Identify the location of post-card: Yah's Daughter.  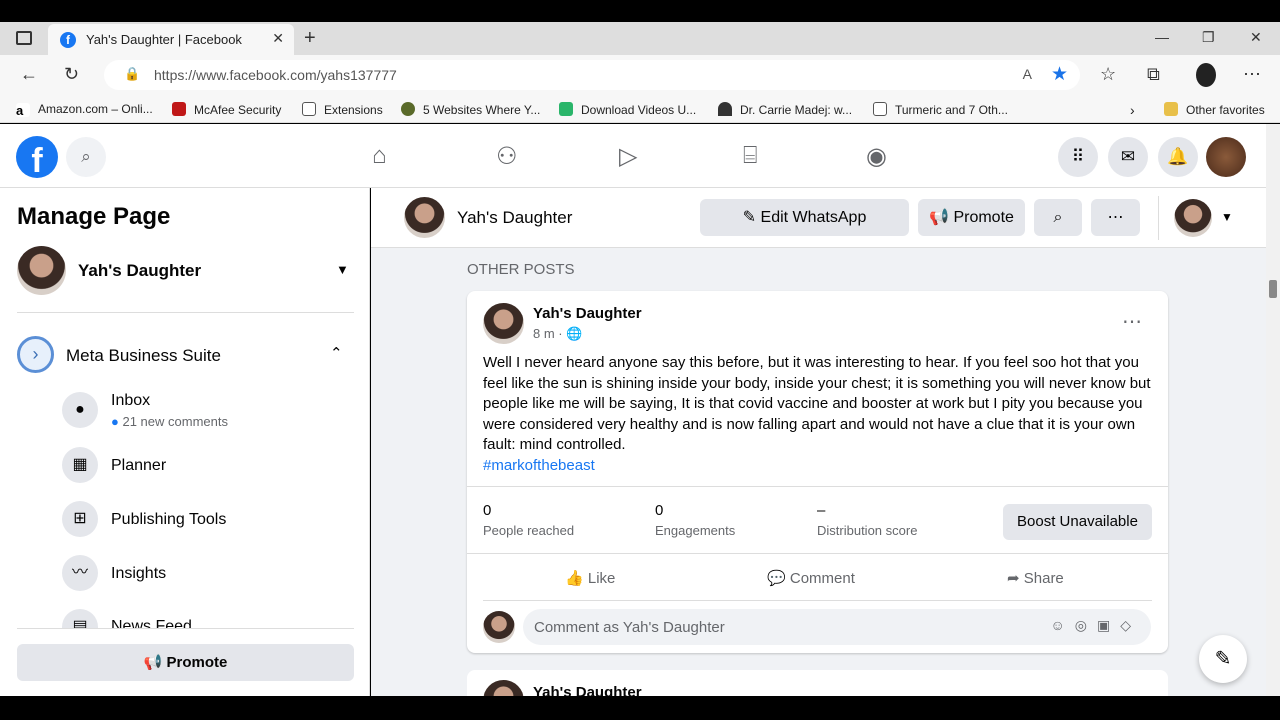
(817, 683).